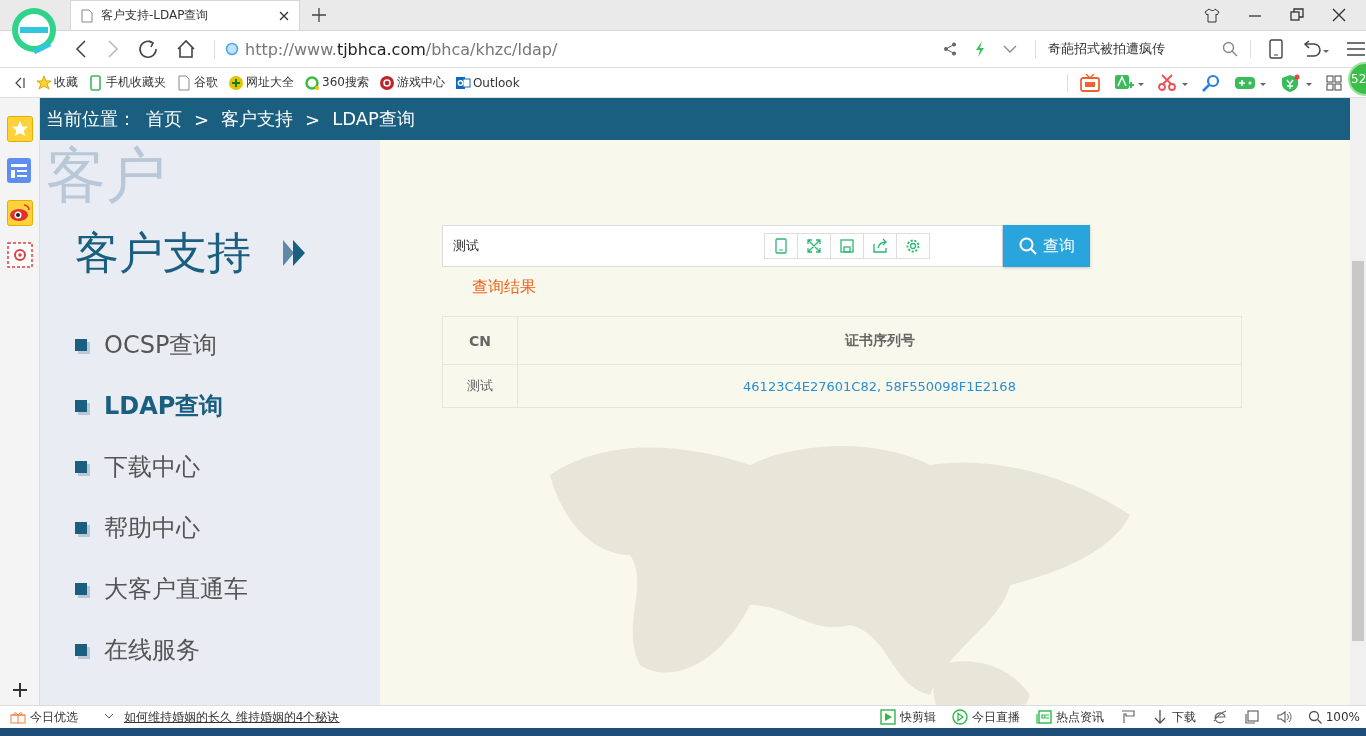 This screenshot has width=1366, height=736. What do you see at coordinates (186, 49) in the screenshot?
I see `home-icon` at bounding box center [186, 49].